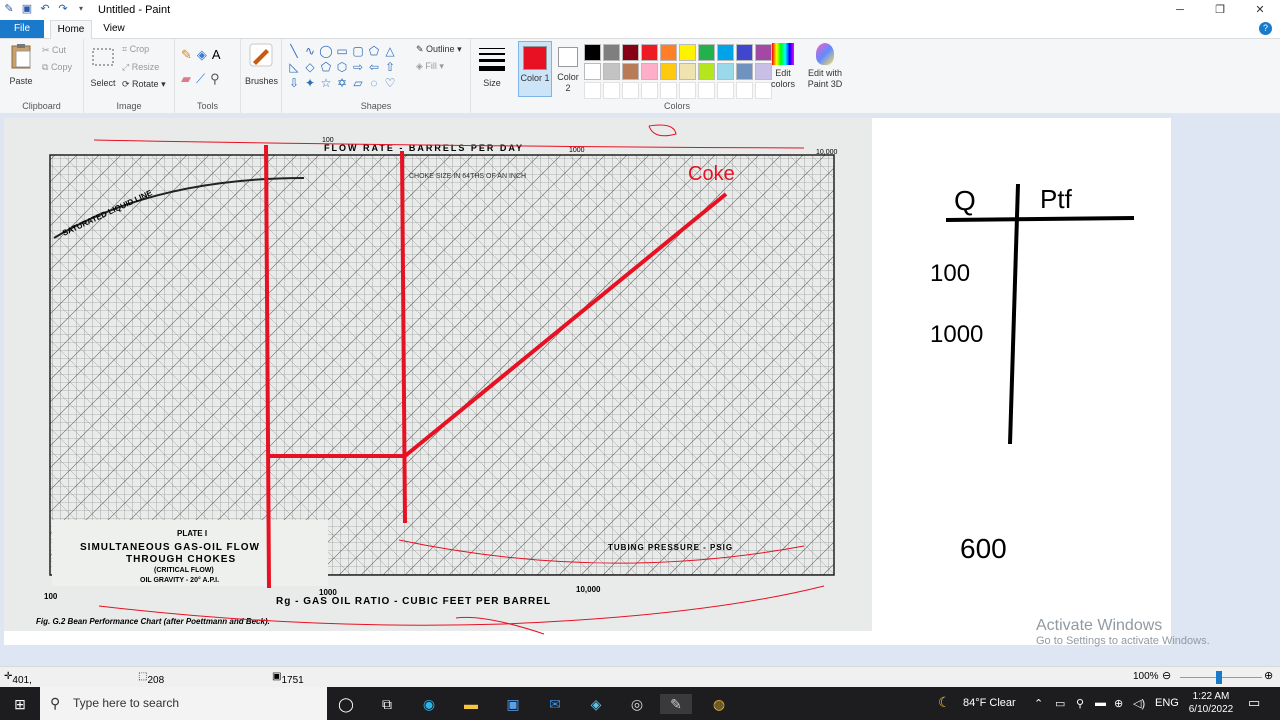  I want to click on zoom-out-icon: ⊖, so click(1166, 675).